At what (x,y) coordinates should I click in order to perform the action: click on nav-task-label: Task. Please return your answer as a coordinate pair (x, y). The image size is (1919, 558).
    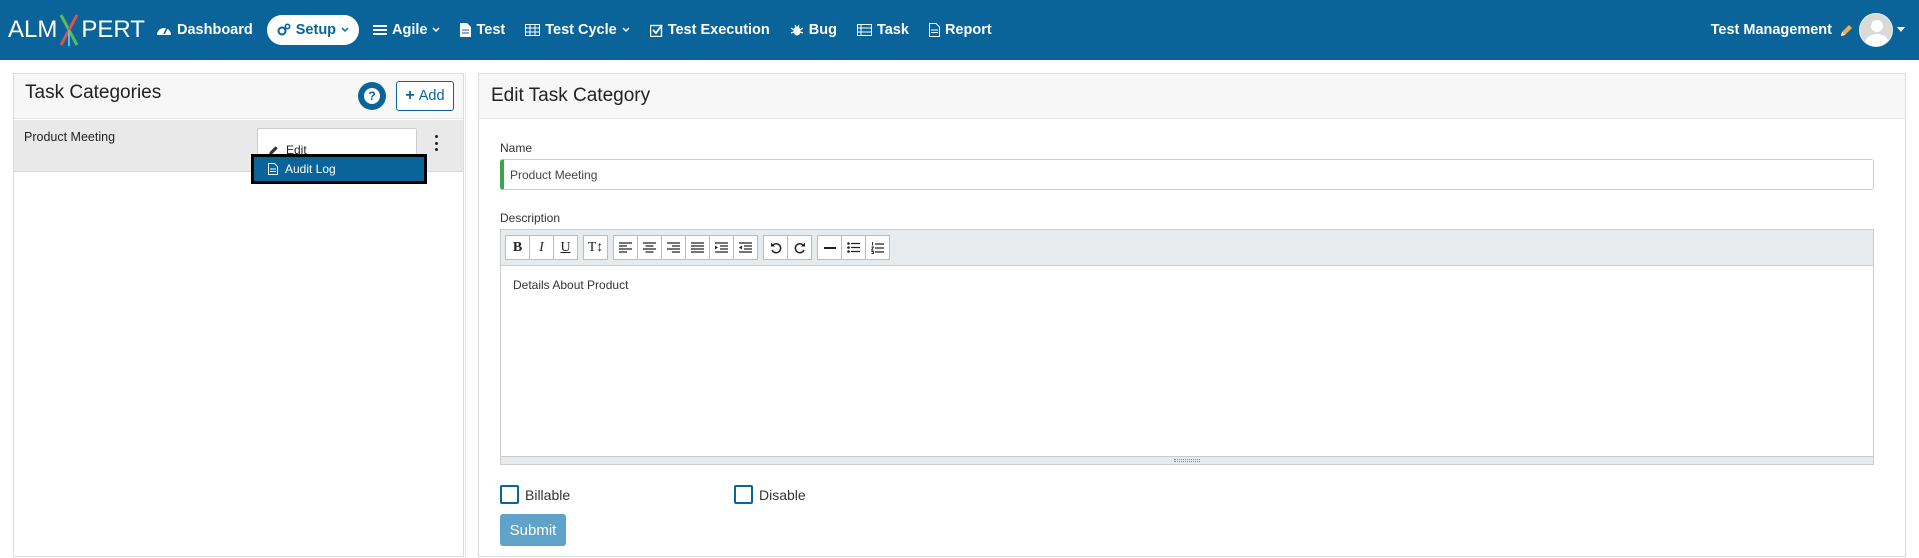
    Looking at the image, I should click on (892, 30).